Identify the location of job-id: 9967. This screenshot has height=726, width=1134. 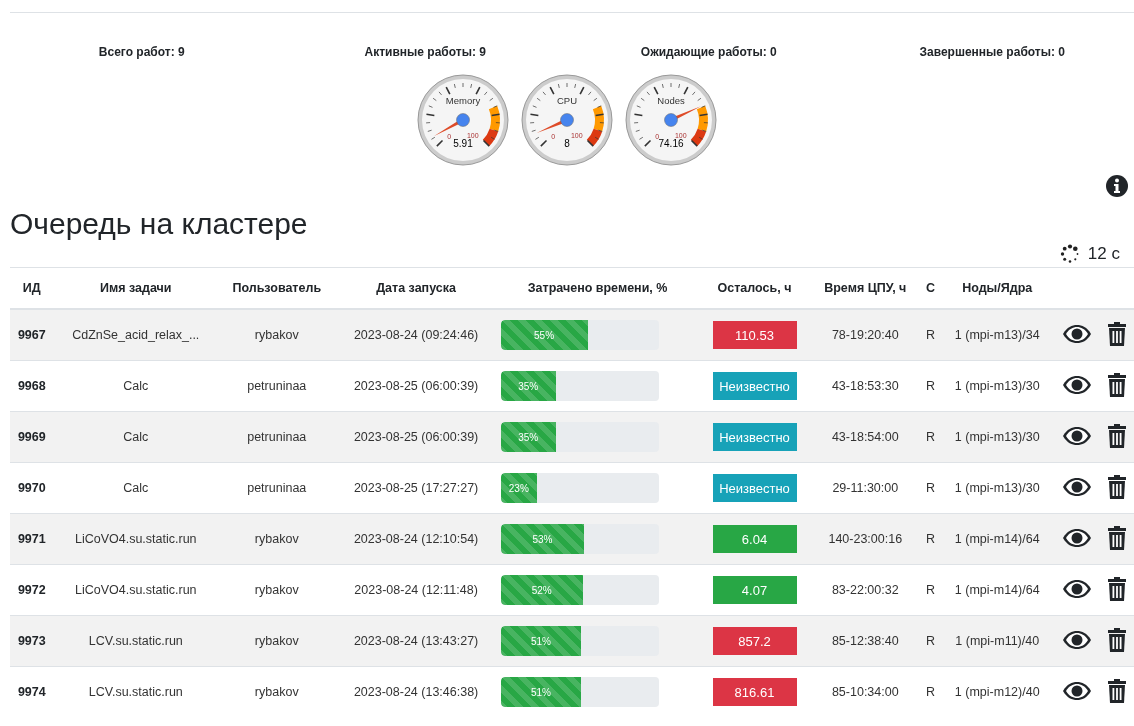
(31, 335).